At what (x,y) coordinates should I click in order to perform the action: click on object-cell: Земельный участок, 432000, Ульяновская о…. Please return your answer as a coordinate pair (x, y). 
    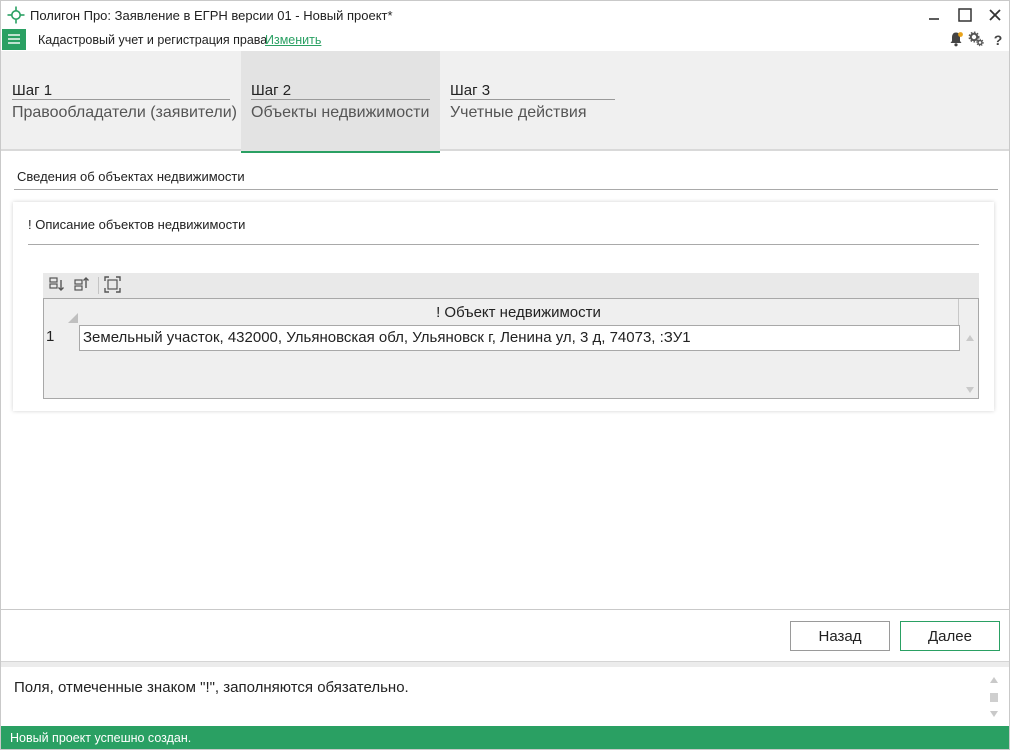
    Looking at the image, I should click on (519, 338).